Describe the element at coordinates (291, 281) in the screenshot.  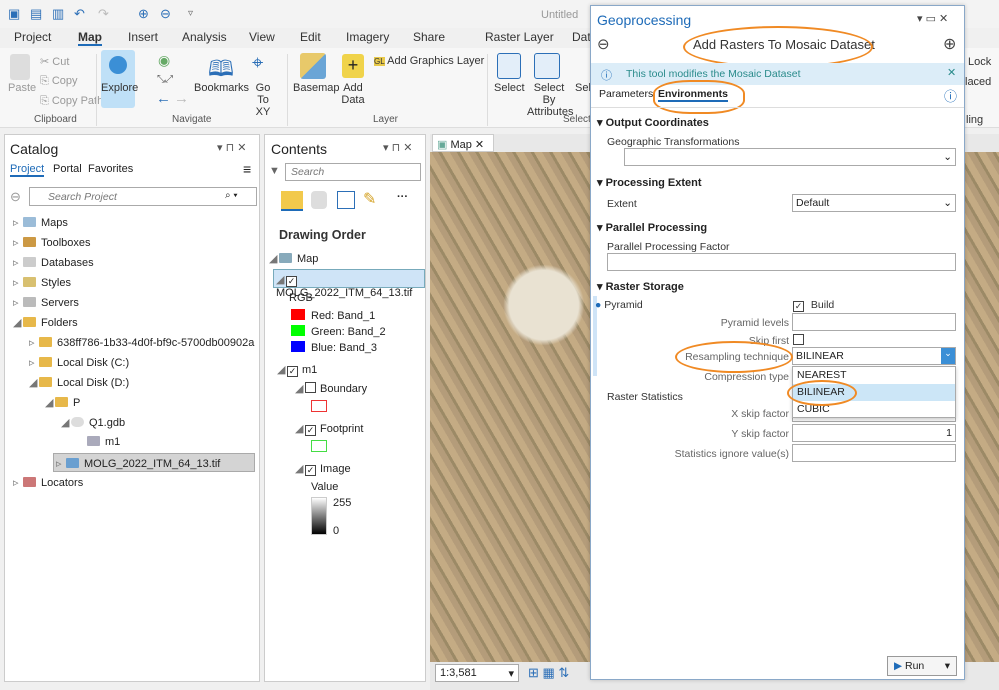
I see `layer-visibility-checkbox: ✓` at that location.